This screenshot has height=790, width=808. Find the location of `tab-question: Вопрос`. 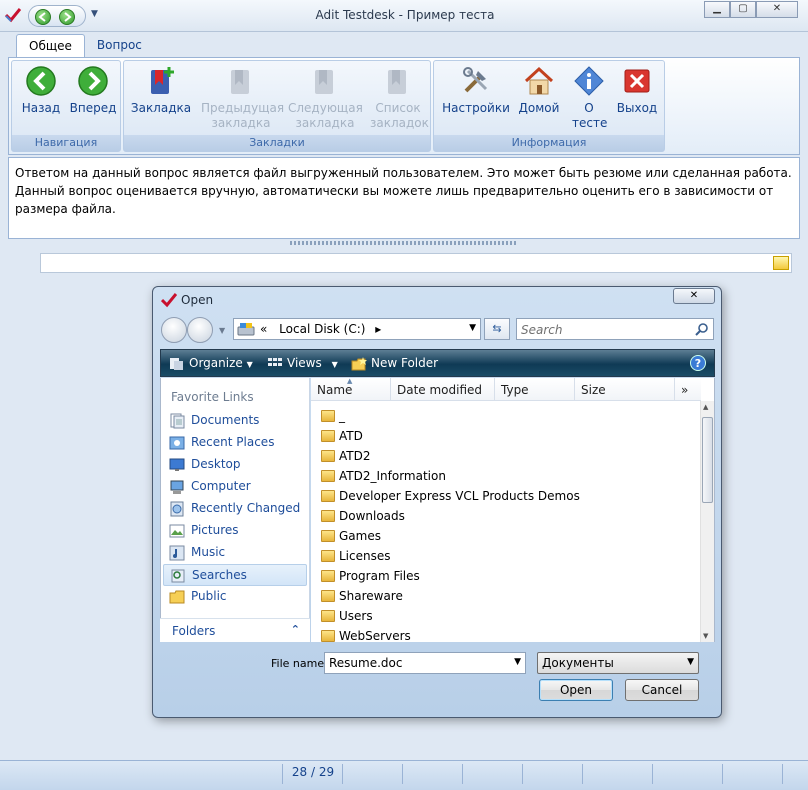

tab-question: Вопрос is located at coordinates (119, 46).